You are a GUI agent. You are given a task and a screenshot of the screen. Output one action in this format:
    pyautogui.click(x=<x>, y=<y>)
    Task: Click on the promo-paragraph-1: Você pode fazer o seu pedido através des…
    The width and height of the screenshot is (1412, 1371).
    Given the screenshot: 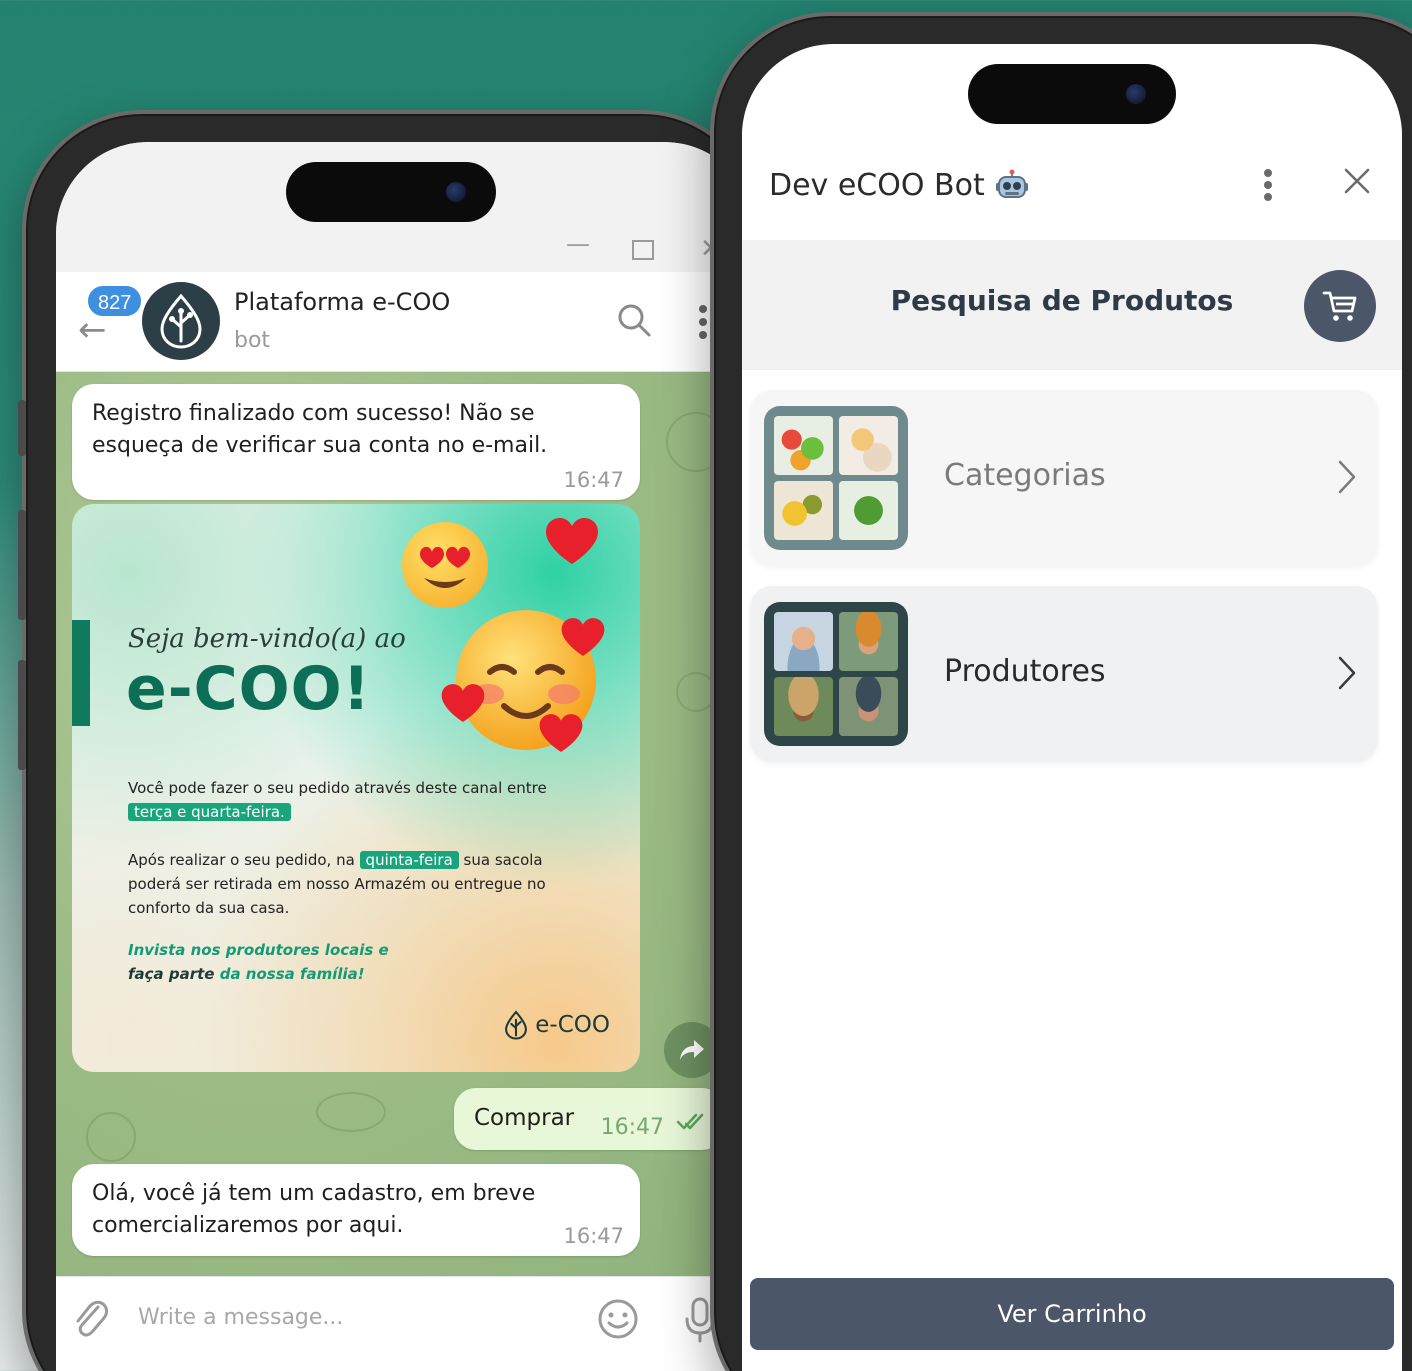 What is the action you would take?
    pyautogui.click(x=338, y=800)
    